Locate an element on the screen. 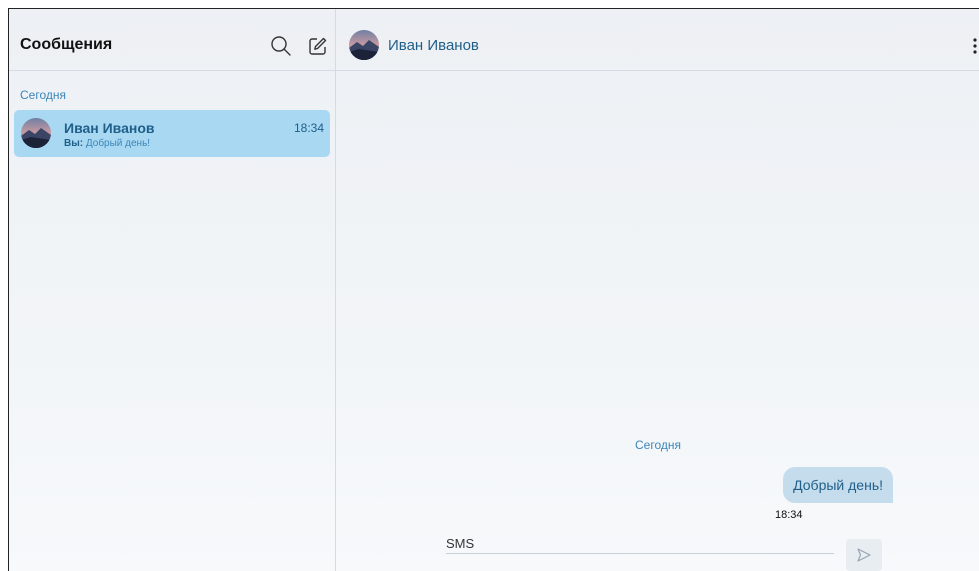 This screenshot has width=979, height=571. date-separator: Сегодня is located at coordinates (658, 445).